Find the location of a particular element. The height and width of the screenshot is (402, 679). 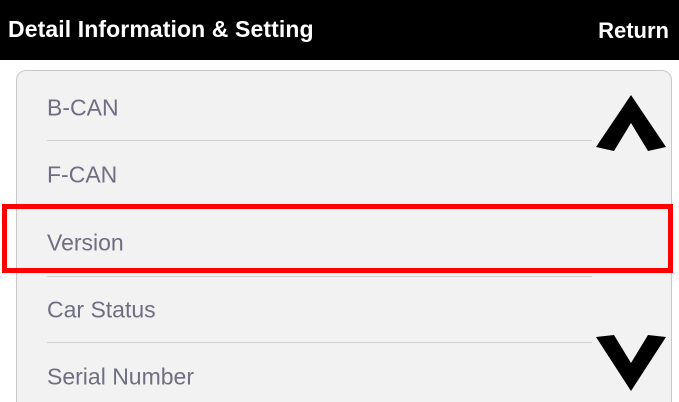

scroll-up-button is located at coordinates (631, 121).